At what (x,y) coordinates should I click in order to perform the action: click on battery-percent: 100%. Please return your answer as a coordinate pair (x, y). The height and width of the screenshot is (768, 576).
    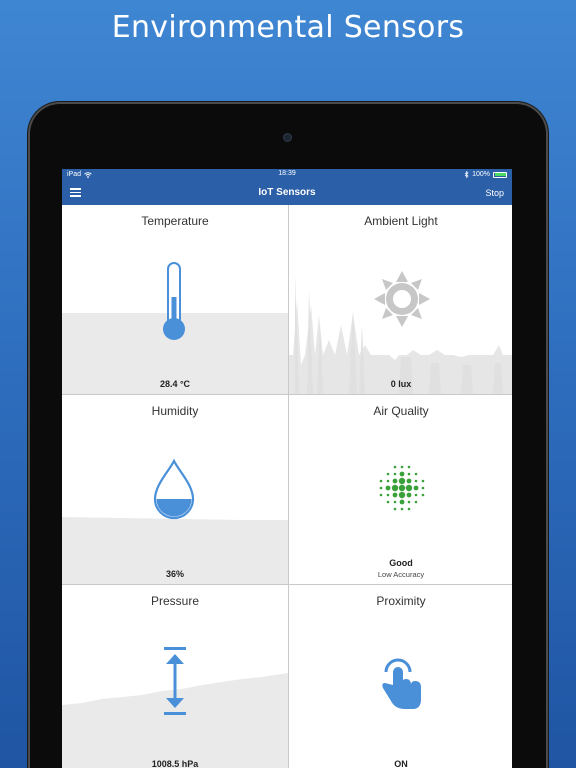
    Looking at the image, I should click on (481, 174).